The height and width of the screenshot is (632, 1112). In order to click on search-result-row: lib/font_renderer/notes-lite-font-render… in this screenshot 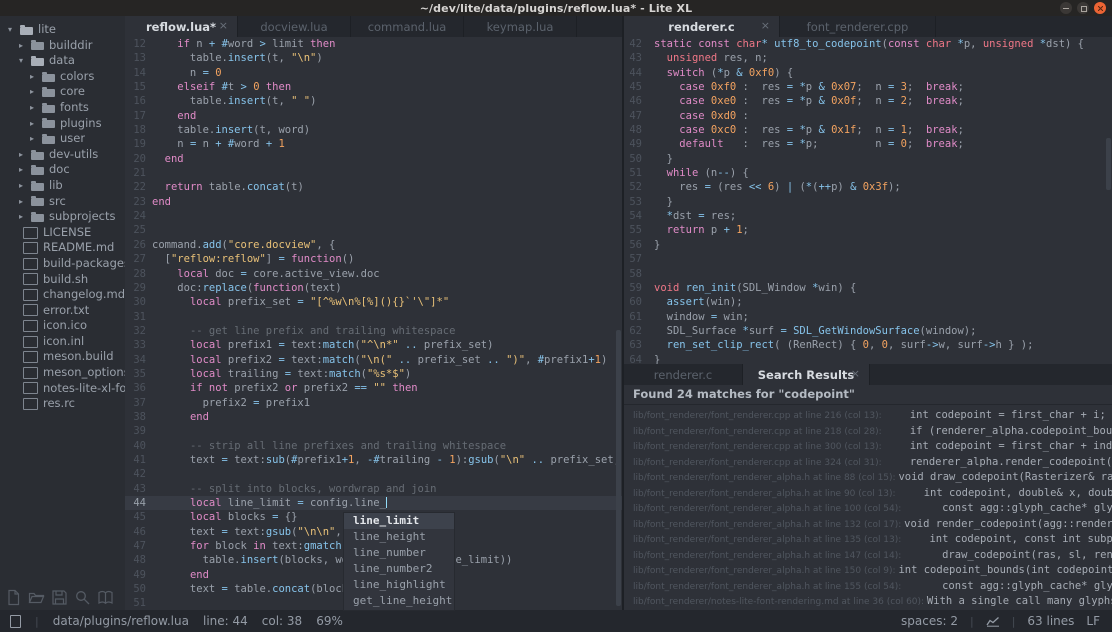, I will do `click(868, 602)`.